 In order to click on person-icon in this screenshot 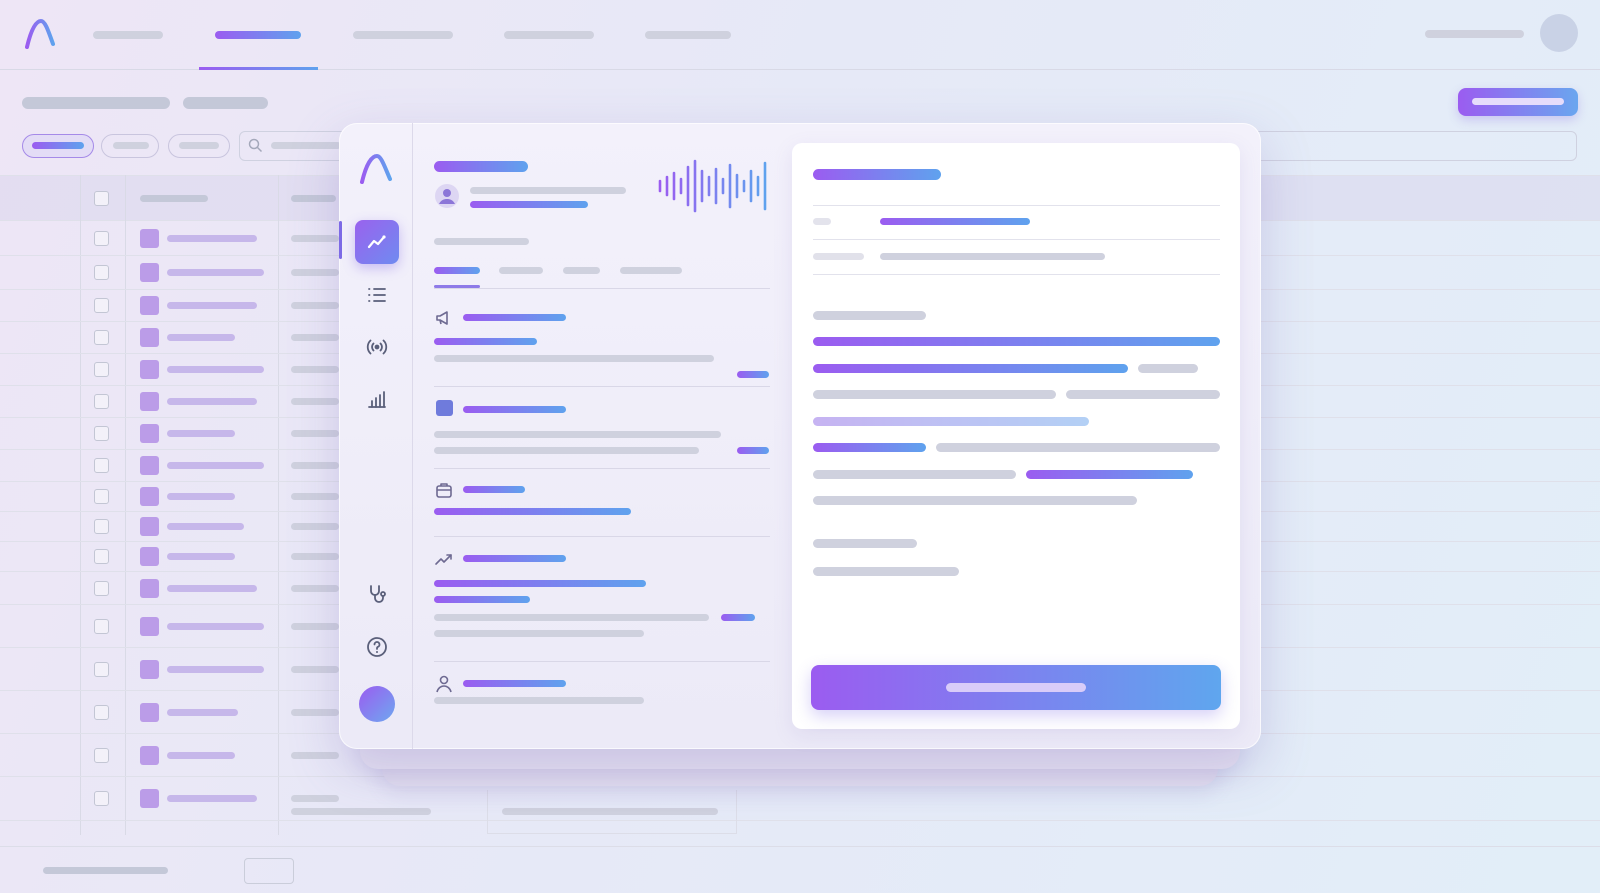, I will do `click(444, 684)`.